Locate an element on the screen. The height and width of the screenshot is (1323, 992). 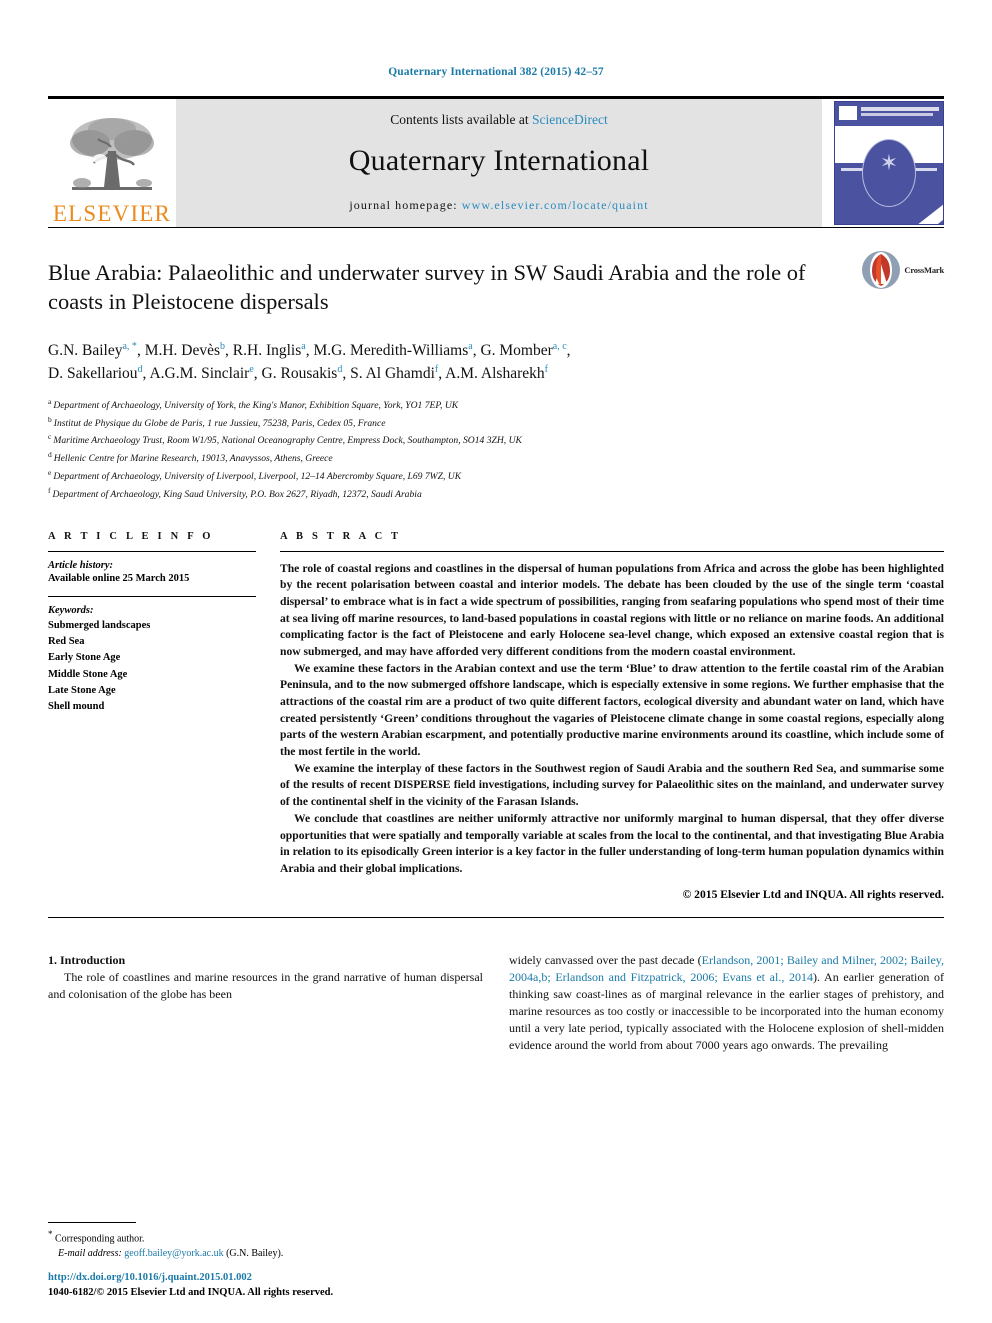
author-name: S. Al Ghamdi is located at coordinates (392, 374).